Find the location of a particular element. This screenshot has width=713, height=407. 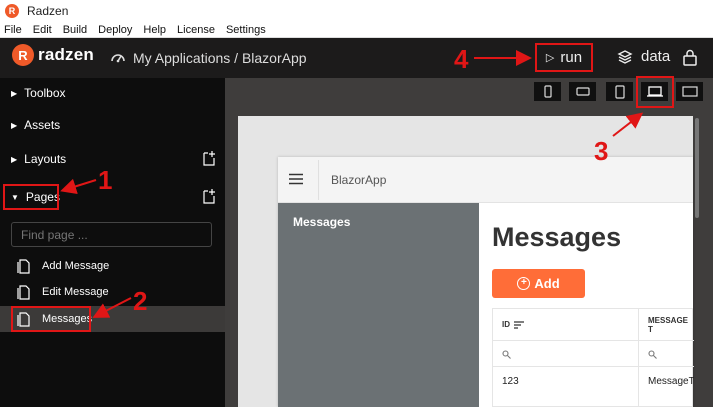

device-desktop-button is located at coordinates (689, 91).